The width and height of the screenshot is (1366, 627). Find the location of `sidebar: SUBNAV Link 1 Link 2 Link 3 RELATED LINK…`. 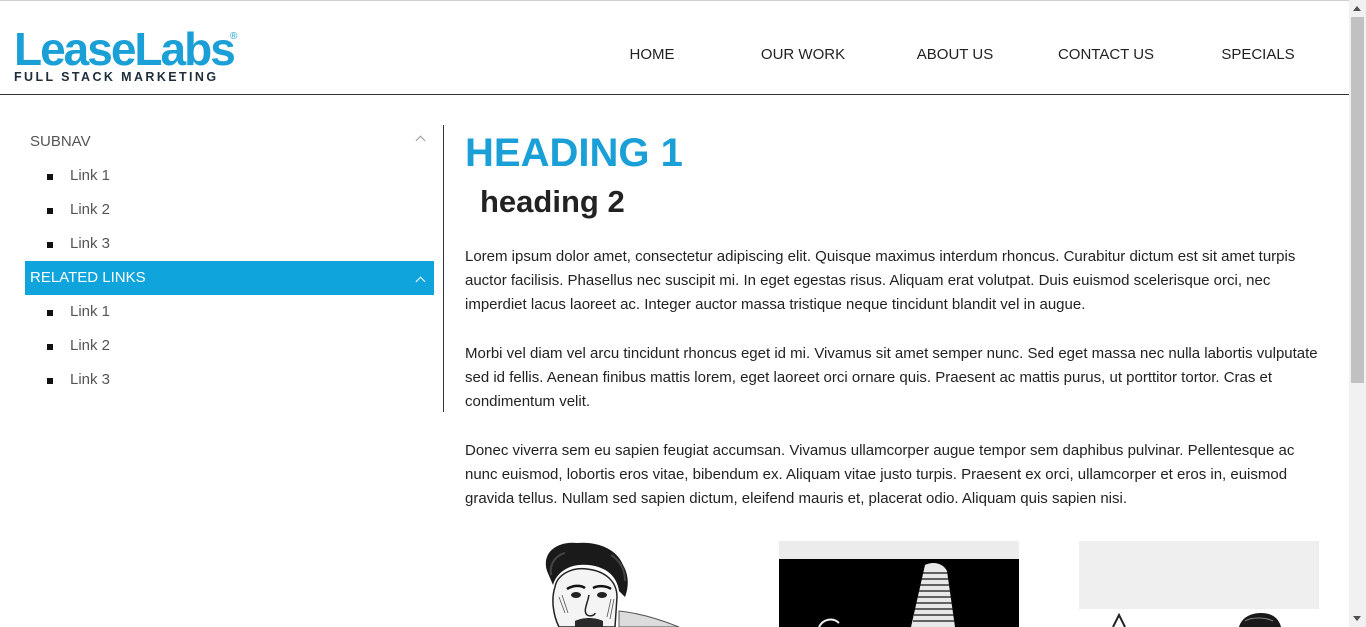

sidebar: SUBNAV Link 1 Link 2 Link 3 RELATED LINK… is located at coordinates (229, 261).